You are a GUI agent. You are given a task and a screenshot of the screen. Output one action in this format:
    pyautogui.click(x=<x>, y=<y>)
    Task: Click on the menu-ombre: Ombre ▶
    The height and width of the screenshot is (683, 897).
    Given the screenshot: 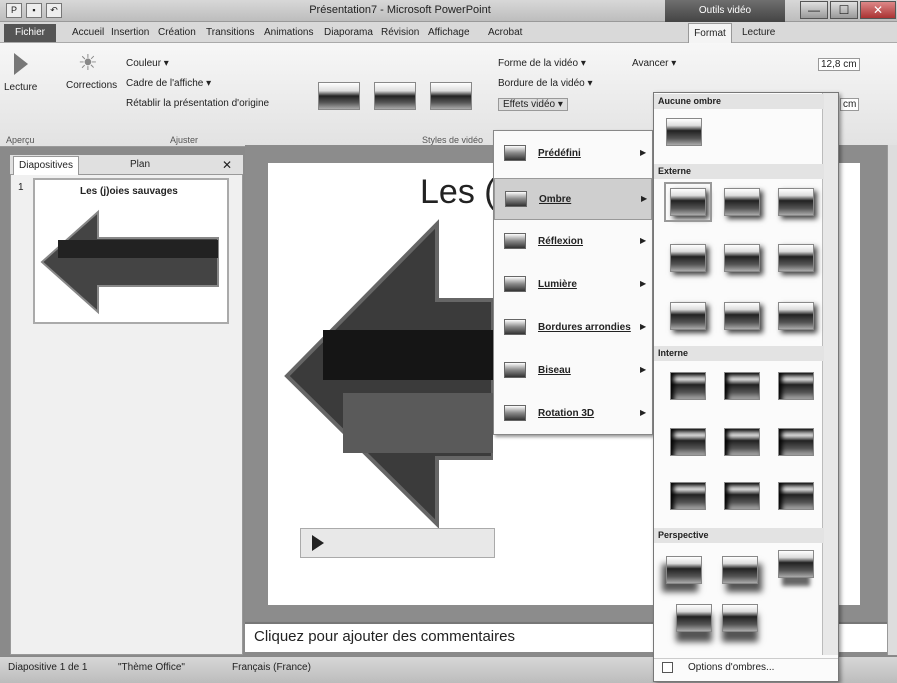 What is the action you would take?
    pyautogui.click(x=573, y=199)
    